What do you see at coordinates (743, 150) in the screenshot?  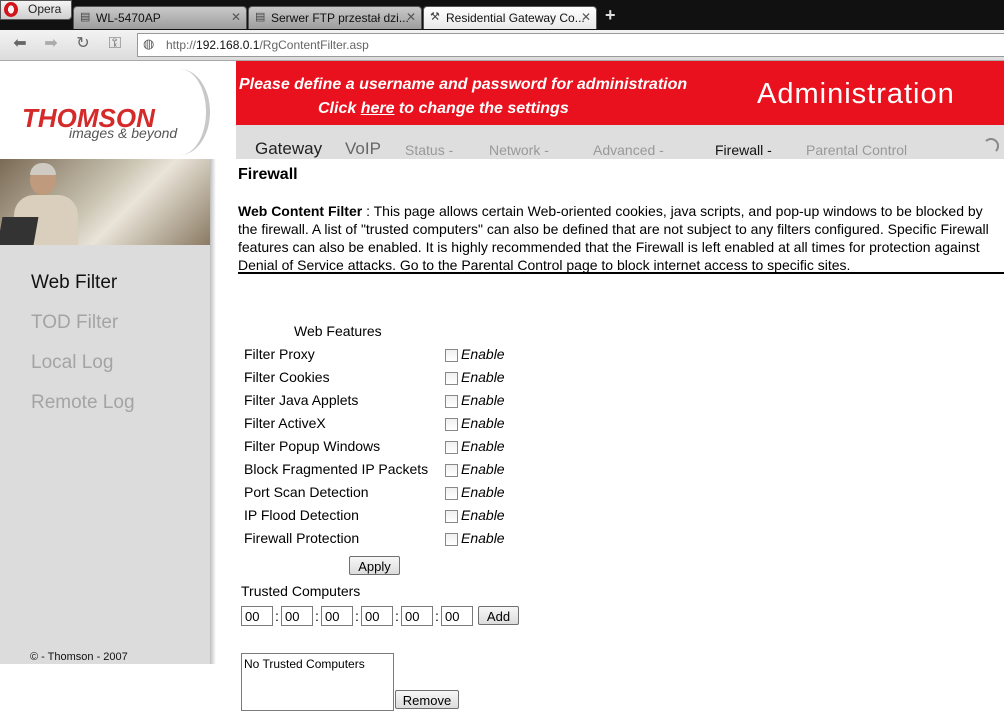 I see `menu-item-firewall: Firewall -` at bounding box center [743, 150].